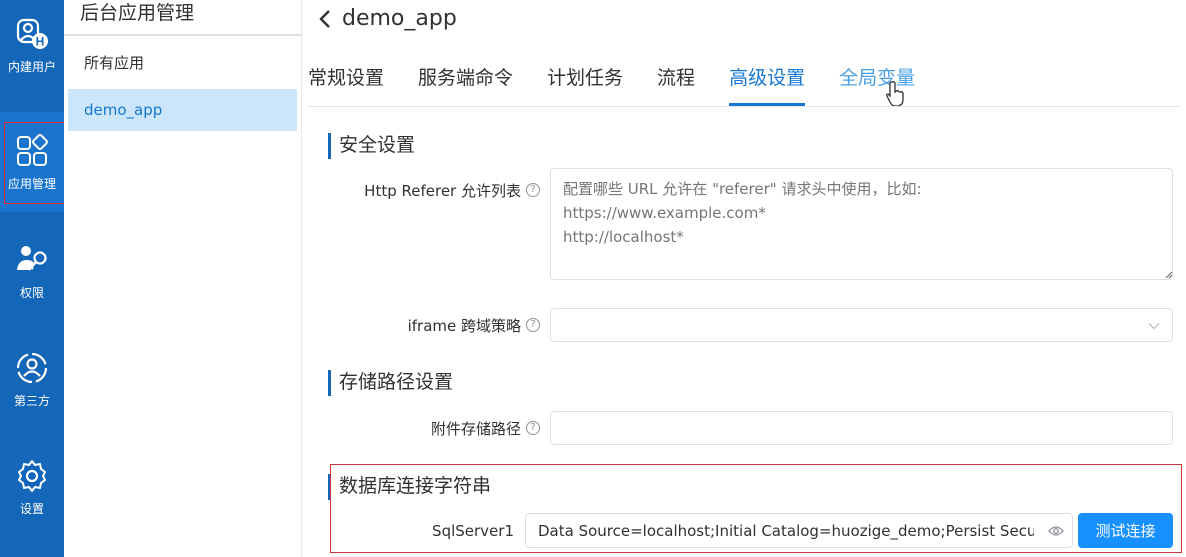 Image resolution: width=1186 pixels, height=557 pixels. I want to click on back-button: demo_app, so click(386, 18).